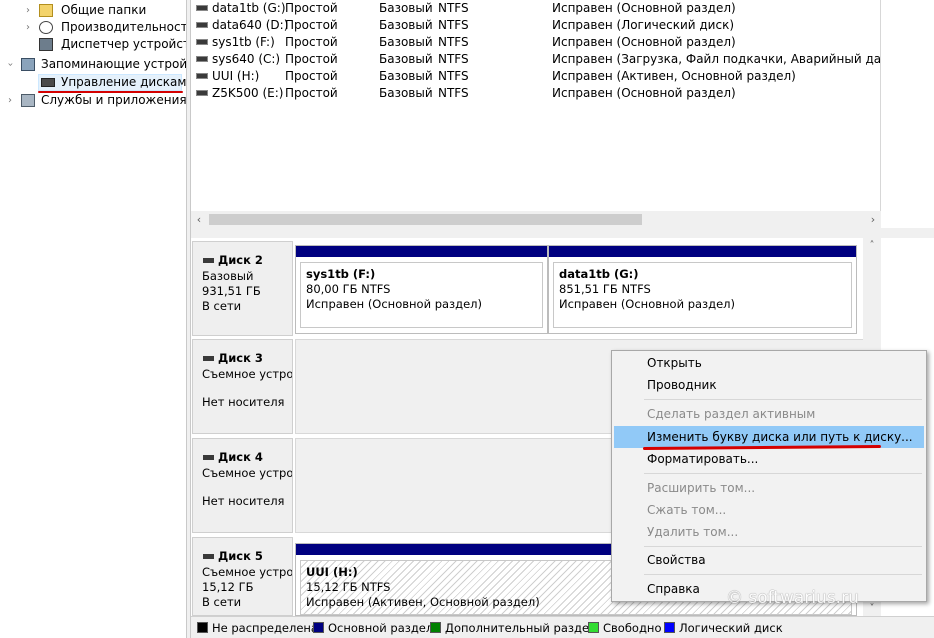 Image resolution: width=934 pixels, height=638 pixels. I want to click on legend-label: Основной раздел, so click(381, 628).